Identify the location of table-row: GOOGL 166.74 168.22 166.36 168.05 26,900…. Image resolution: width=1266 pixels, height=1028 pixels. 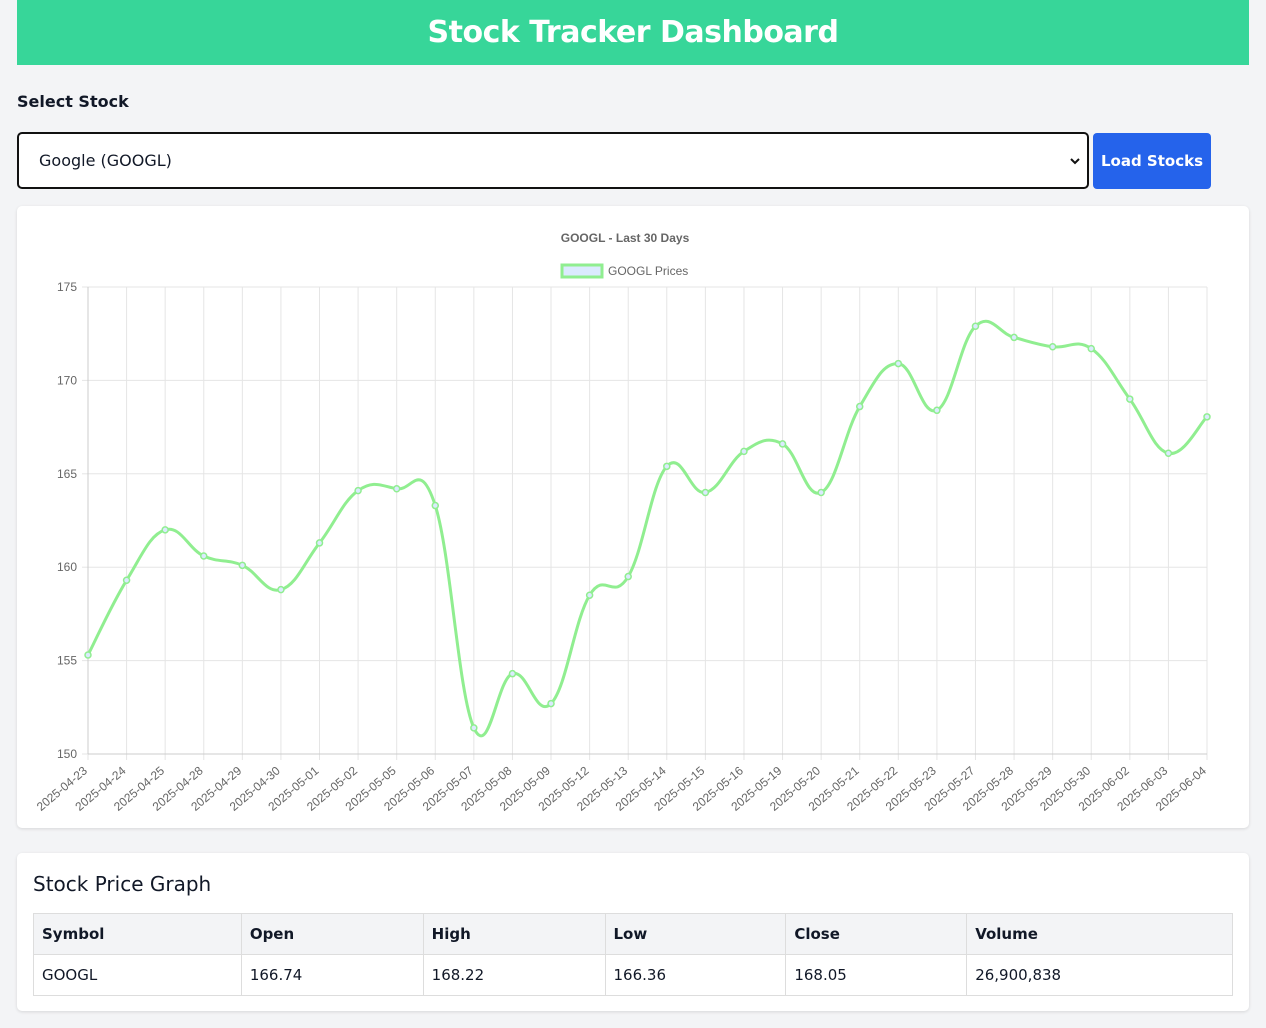
(633, 975).